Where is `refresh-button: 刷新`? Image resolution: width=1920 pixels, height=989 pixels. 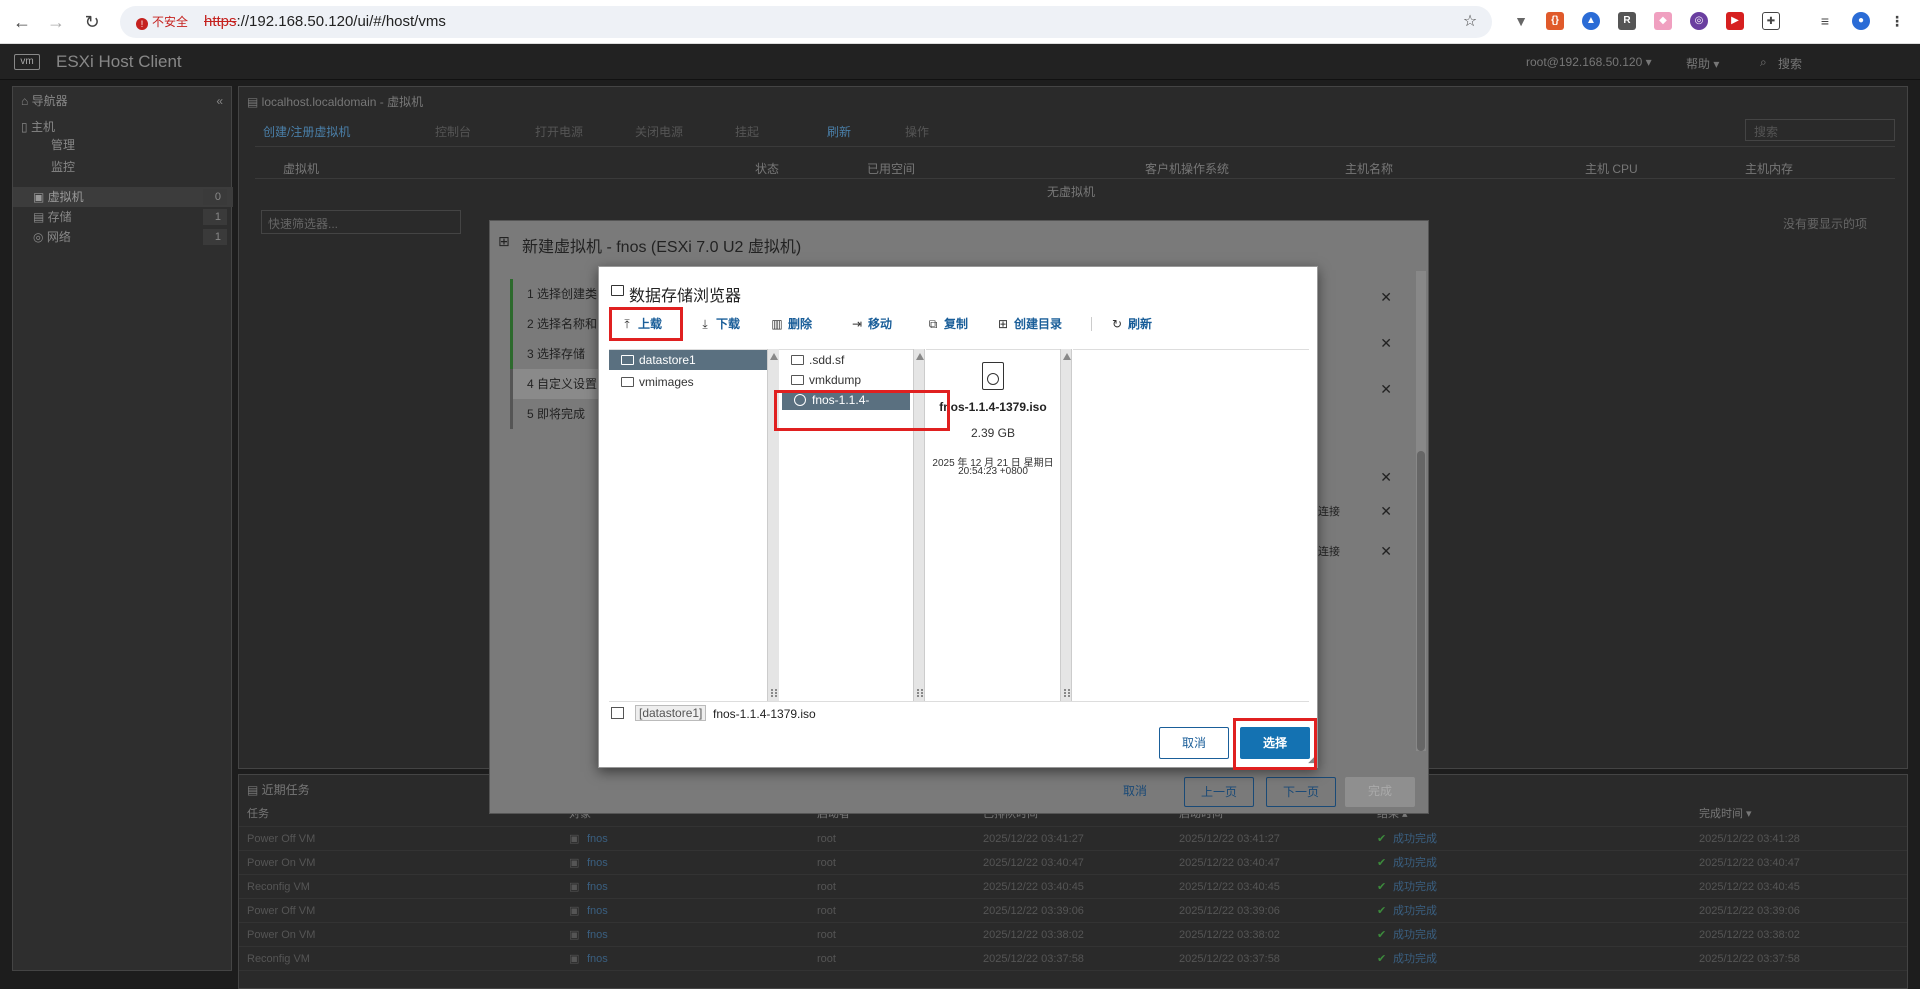
refresh-button: 刷新 is located at coordinates (839, 131).